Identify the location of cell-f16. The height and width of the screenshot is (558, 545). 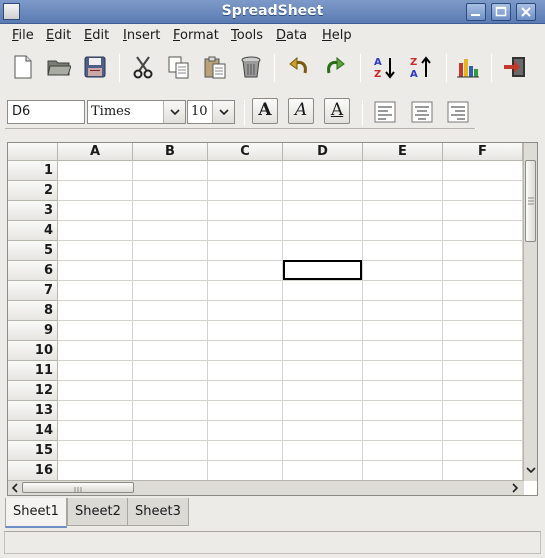
(483, 471).